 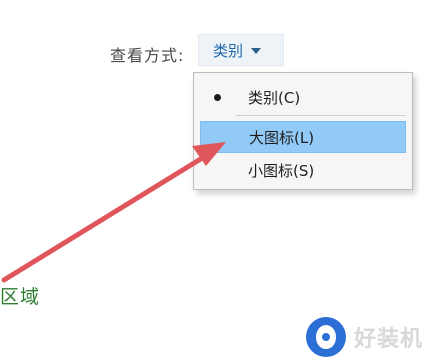 I want to click on watermark-logo-icon, so click(x=326, y=337).